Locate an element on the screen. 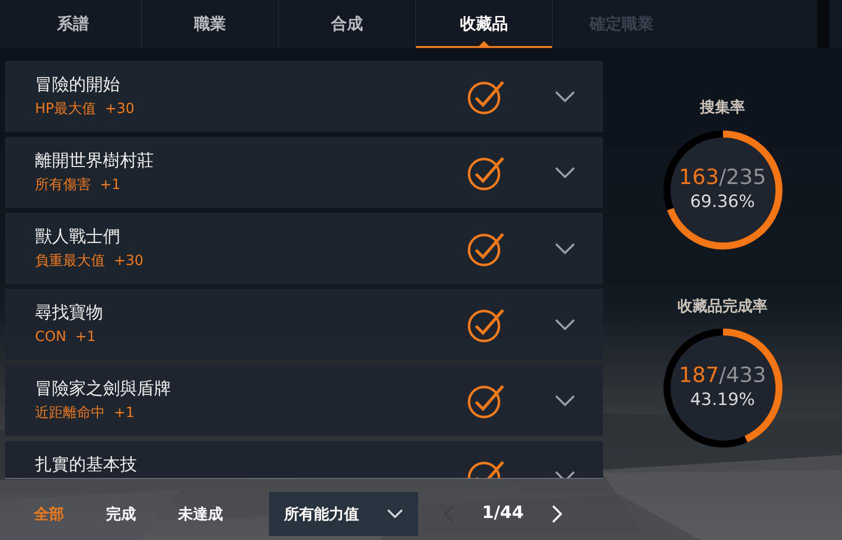 Image resolution: width=842 pixels, height=540 pixels. percentage: 43.19% is located at coordinates (722, 400).